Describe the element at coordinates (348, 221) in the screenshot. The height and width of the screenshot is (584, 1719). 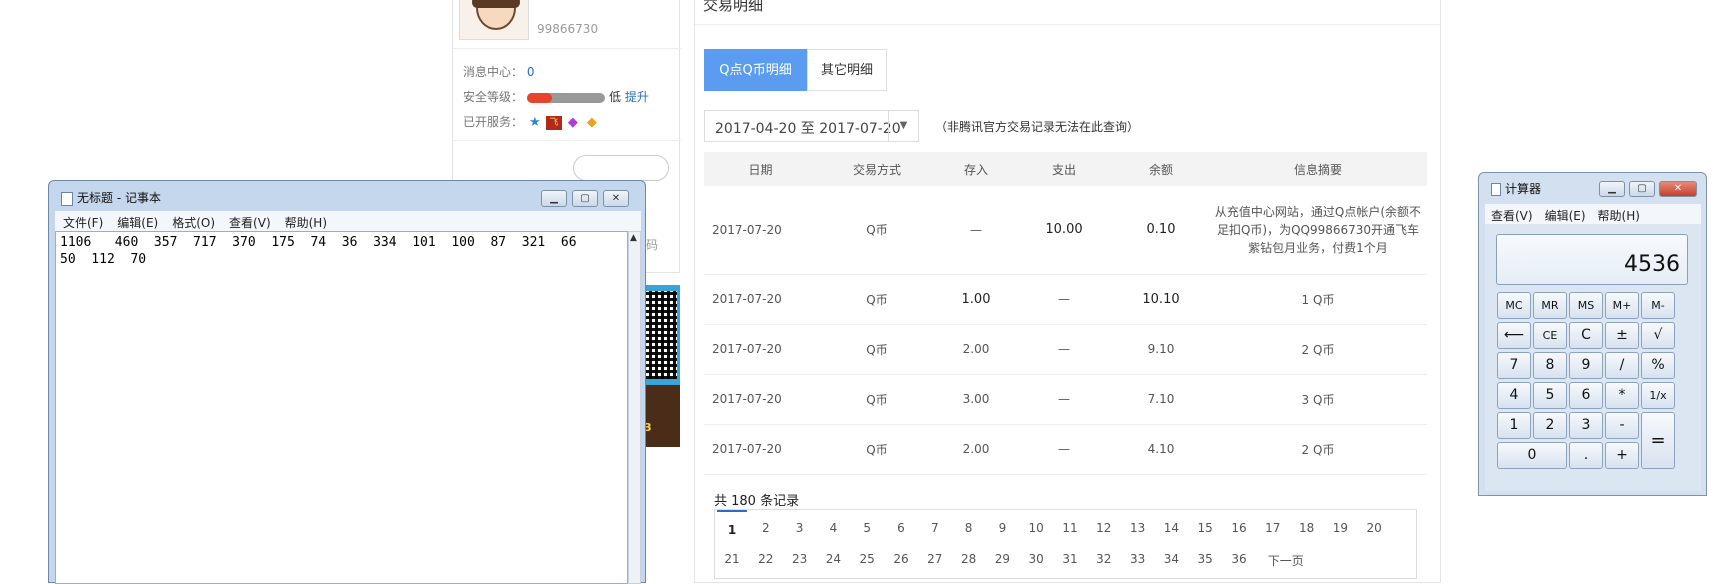
I see `notepad-menubar: 文件(F) 编辑(E) 格式(O) 查看(V) 帮助(H)` at that location.